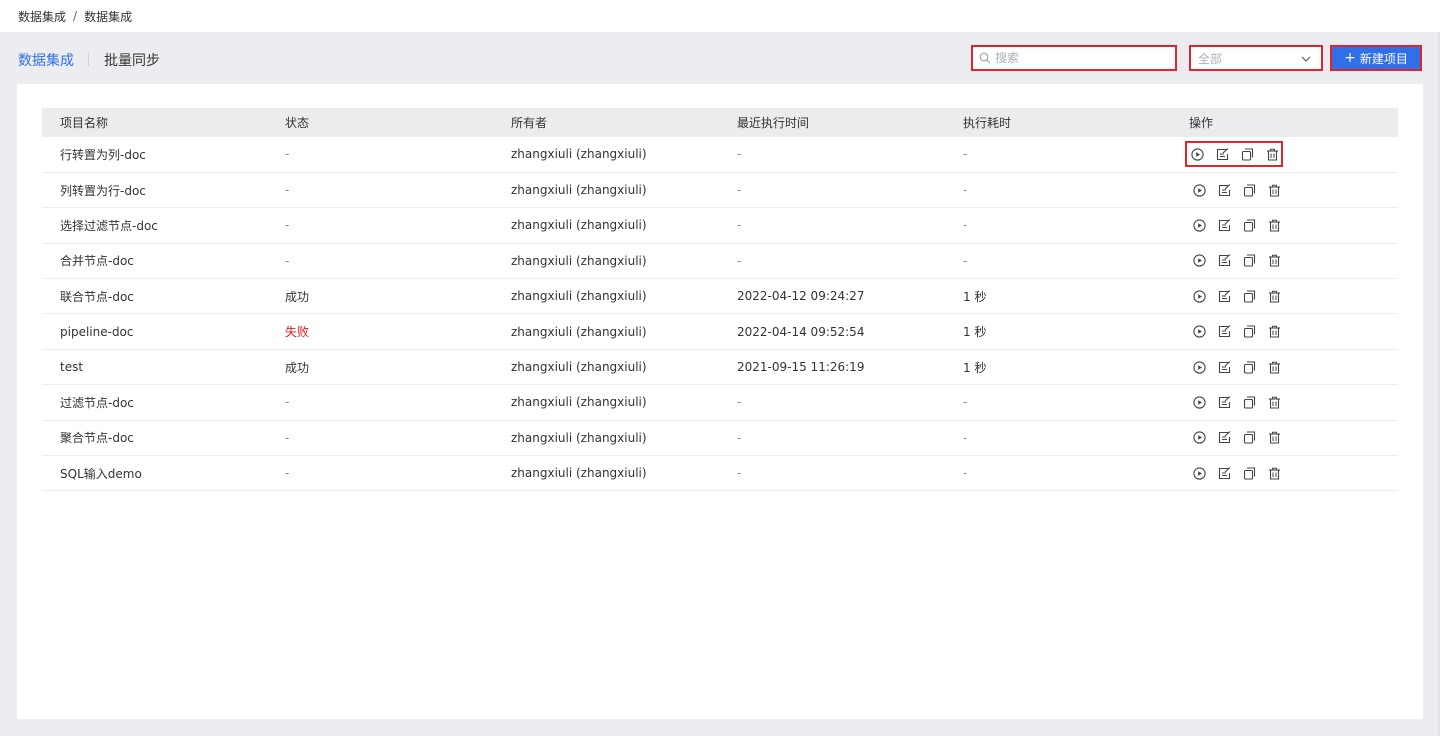 The height and width of the screenshot is (736, 1440). I want to click on header-duration: 执行耗时, so click(1076, 122).